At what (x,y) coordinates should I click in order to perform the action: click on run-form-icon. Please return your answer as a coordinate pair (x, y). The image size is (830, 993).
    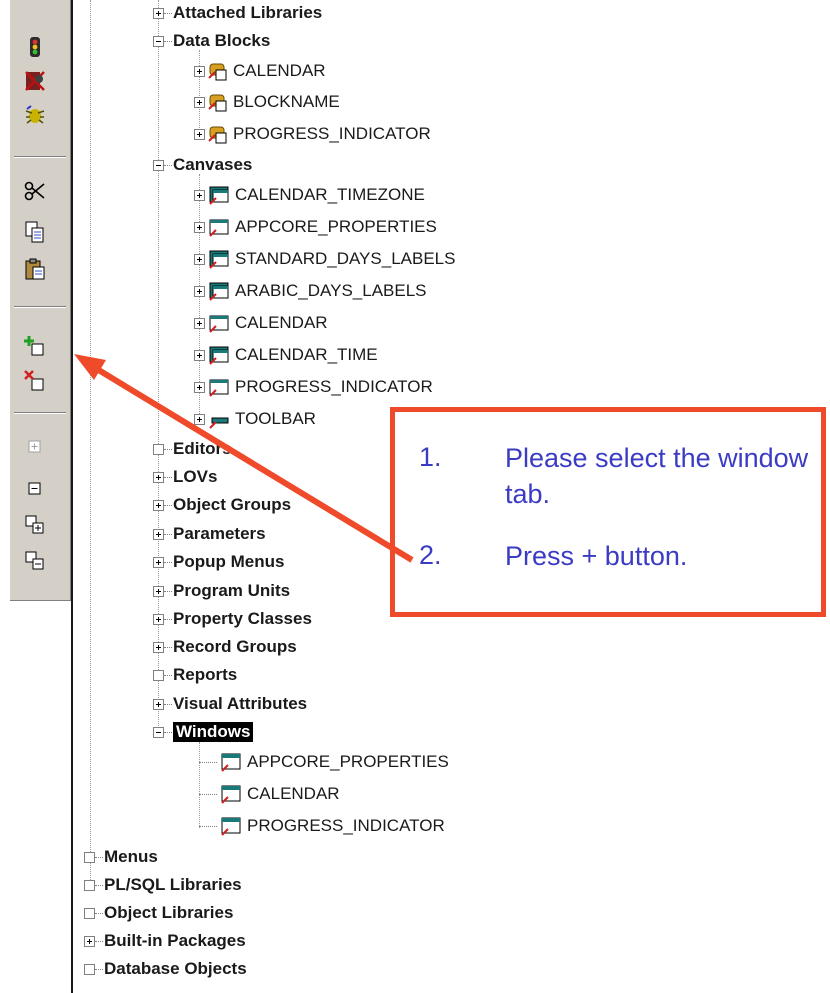
    Looking at the image, I should click on (35, 47).